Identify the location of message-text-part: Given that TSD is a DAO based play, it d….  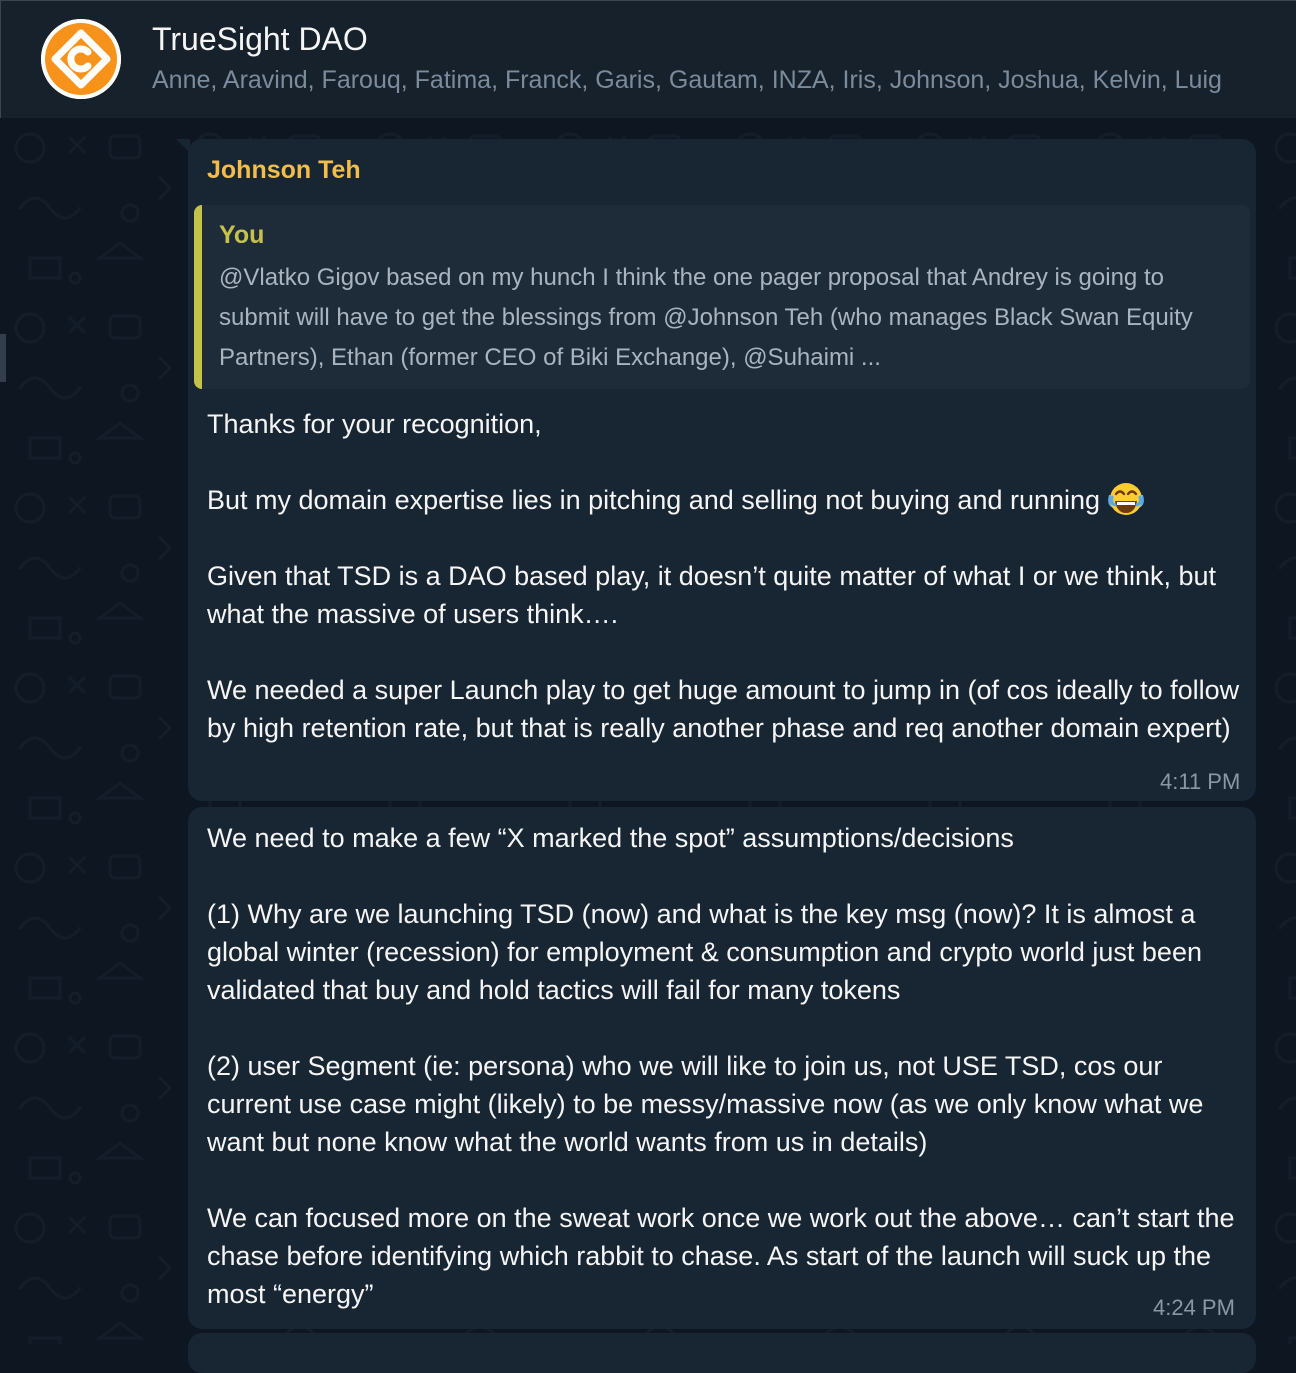
(723, 652).